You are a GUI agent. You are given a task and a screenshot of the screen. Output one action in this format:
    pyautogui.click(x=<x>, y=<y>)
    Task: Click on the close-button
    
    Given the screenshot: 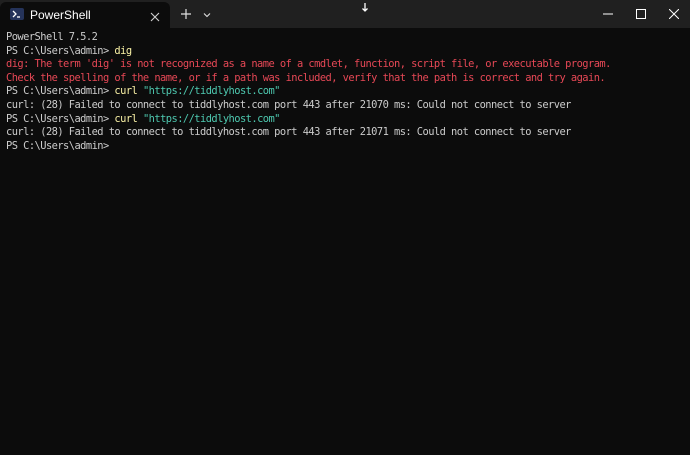 What is the action you would take?
    pyautogui.click(x=674, y=14)
    